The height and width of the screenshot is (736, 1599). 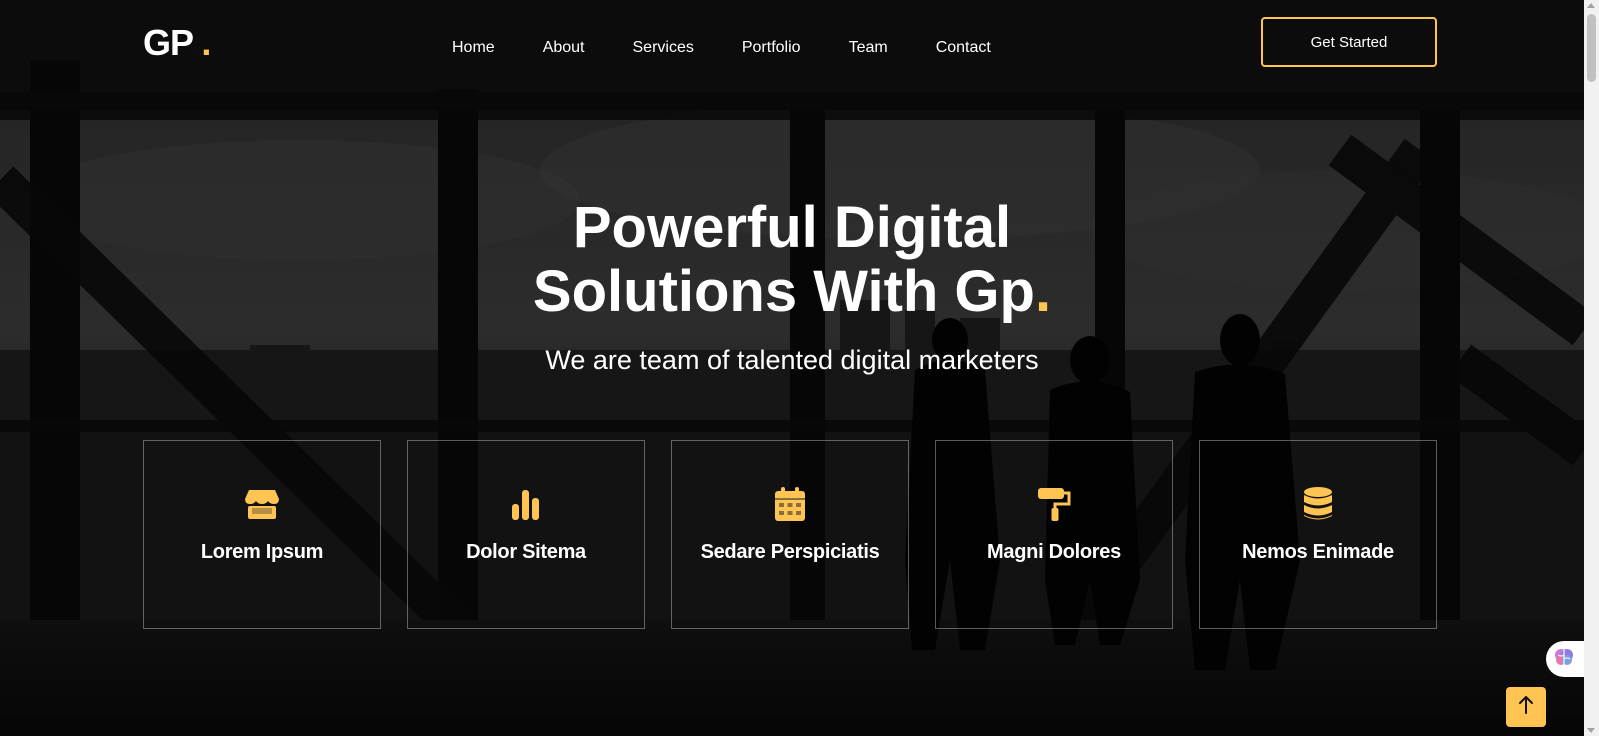 I want to click on hero-title-line-2: Solutions With Gp., so click(x=792, y=292).